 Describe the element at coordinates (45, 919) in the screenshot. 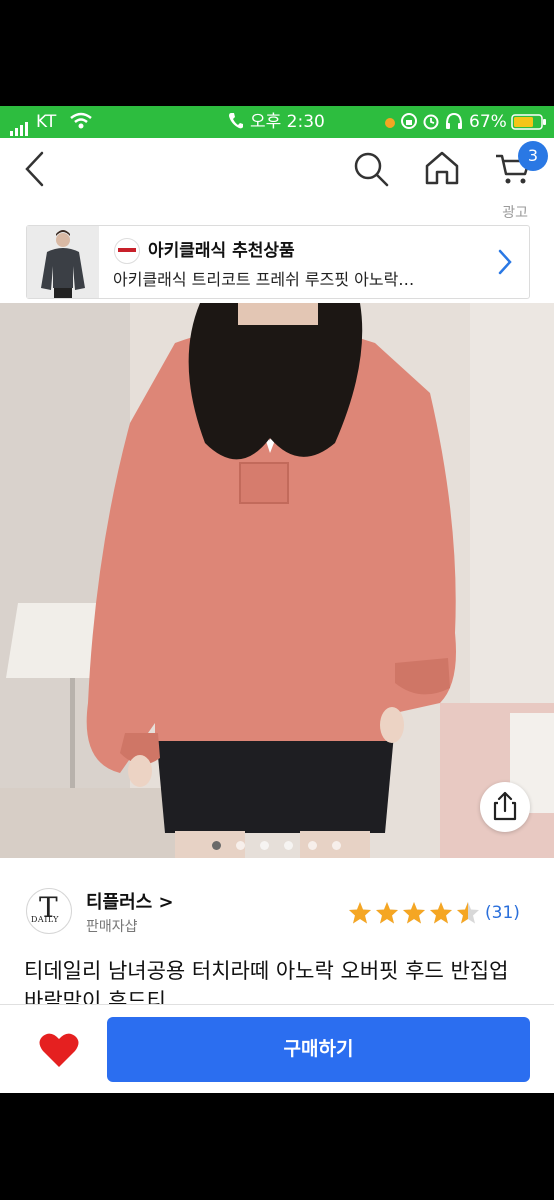

I see `seller-logo-text: DAILY` at that location.